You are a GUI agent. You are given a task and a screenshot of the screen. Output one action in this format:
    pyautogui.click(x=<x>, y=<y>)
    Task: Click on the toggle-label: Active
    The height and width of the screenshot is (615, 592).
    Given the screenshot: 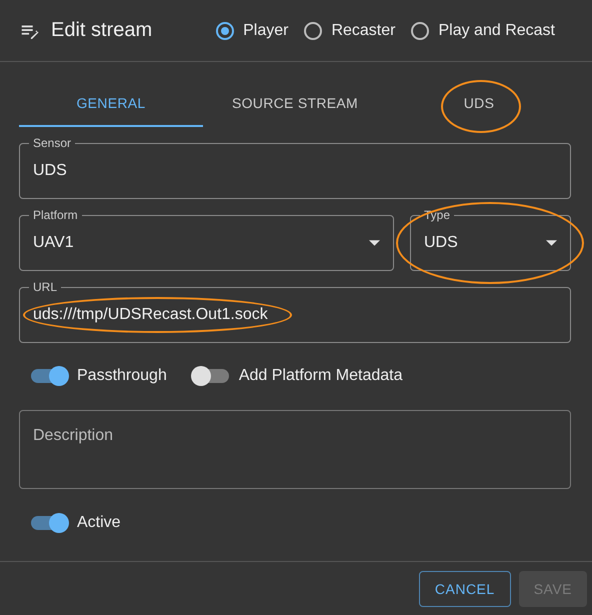 What is the action you would take?
    pyautogui.click(x=99, y=523)
    